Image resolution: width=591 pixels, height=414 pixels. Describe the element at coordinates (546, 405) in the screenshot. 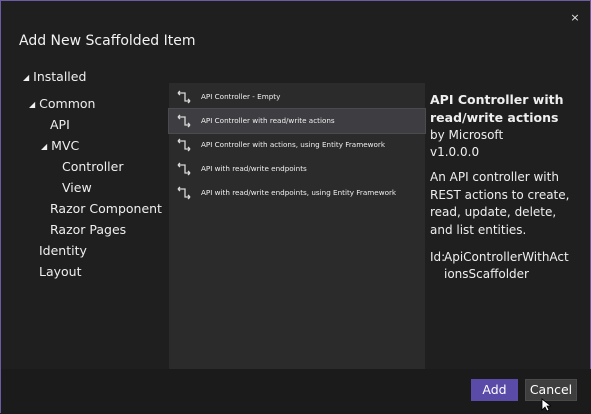

I see `mouse-cursor-icon` at that location.